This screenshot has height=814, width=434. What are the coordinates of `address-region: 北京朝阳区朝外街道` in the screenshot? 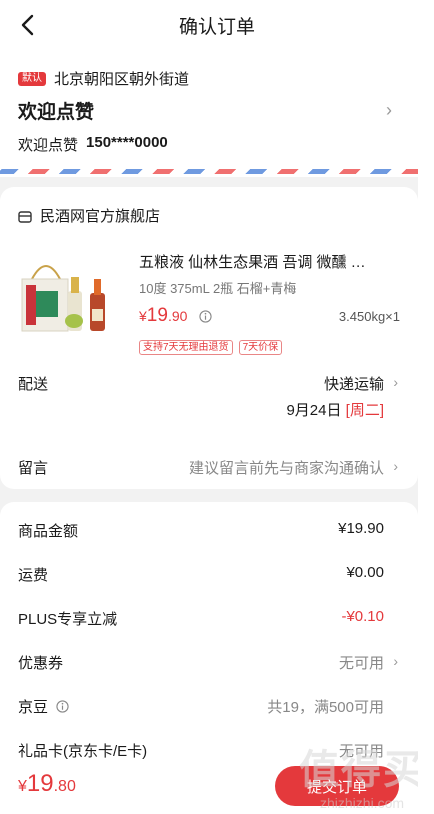 It's located at (122, 79).